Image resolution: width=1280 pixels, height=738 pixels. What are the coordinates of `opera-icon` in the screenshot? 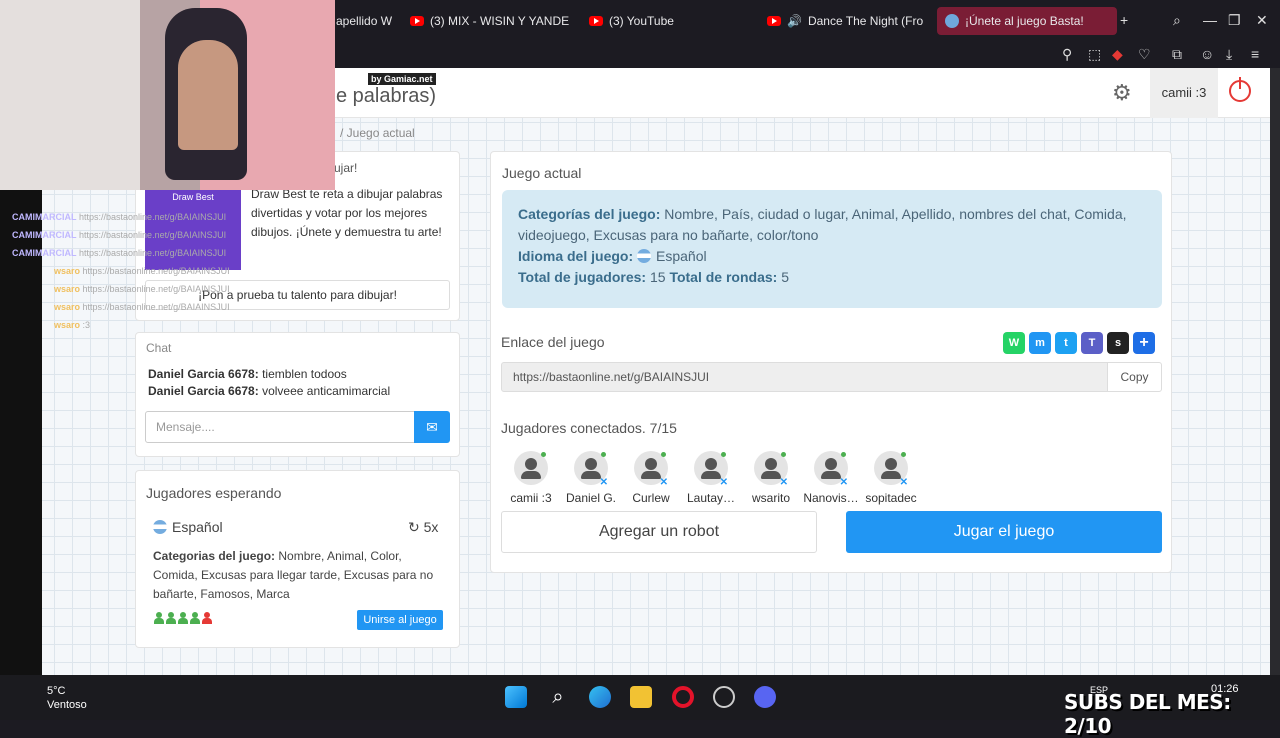 It's located at (683, 697).